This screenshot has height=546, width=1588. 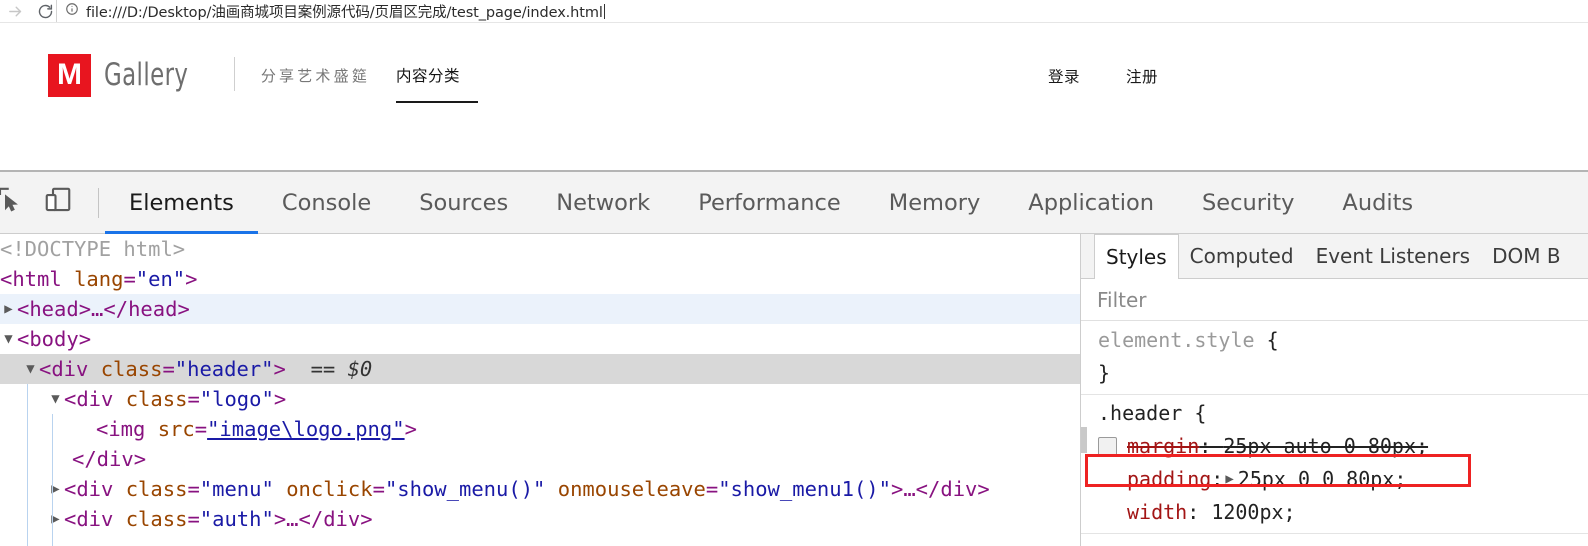 What do you see at coordinates (1526, 256) in the screenshot?
I see `tab-dom-breakpoints: DOM B` at bounding box center [1526, 256].